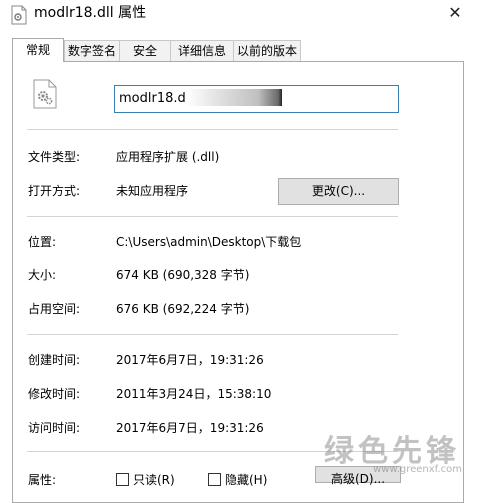  Describe the element at coordinates (417, 469) in the screenshot. I see `watermark-url: www.greenxf.com` at that location.